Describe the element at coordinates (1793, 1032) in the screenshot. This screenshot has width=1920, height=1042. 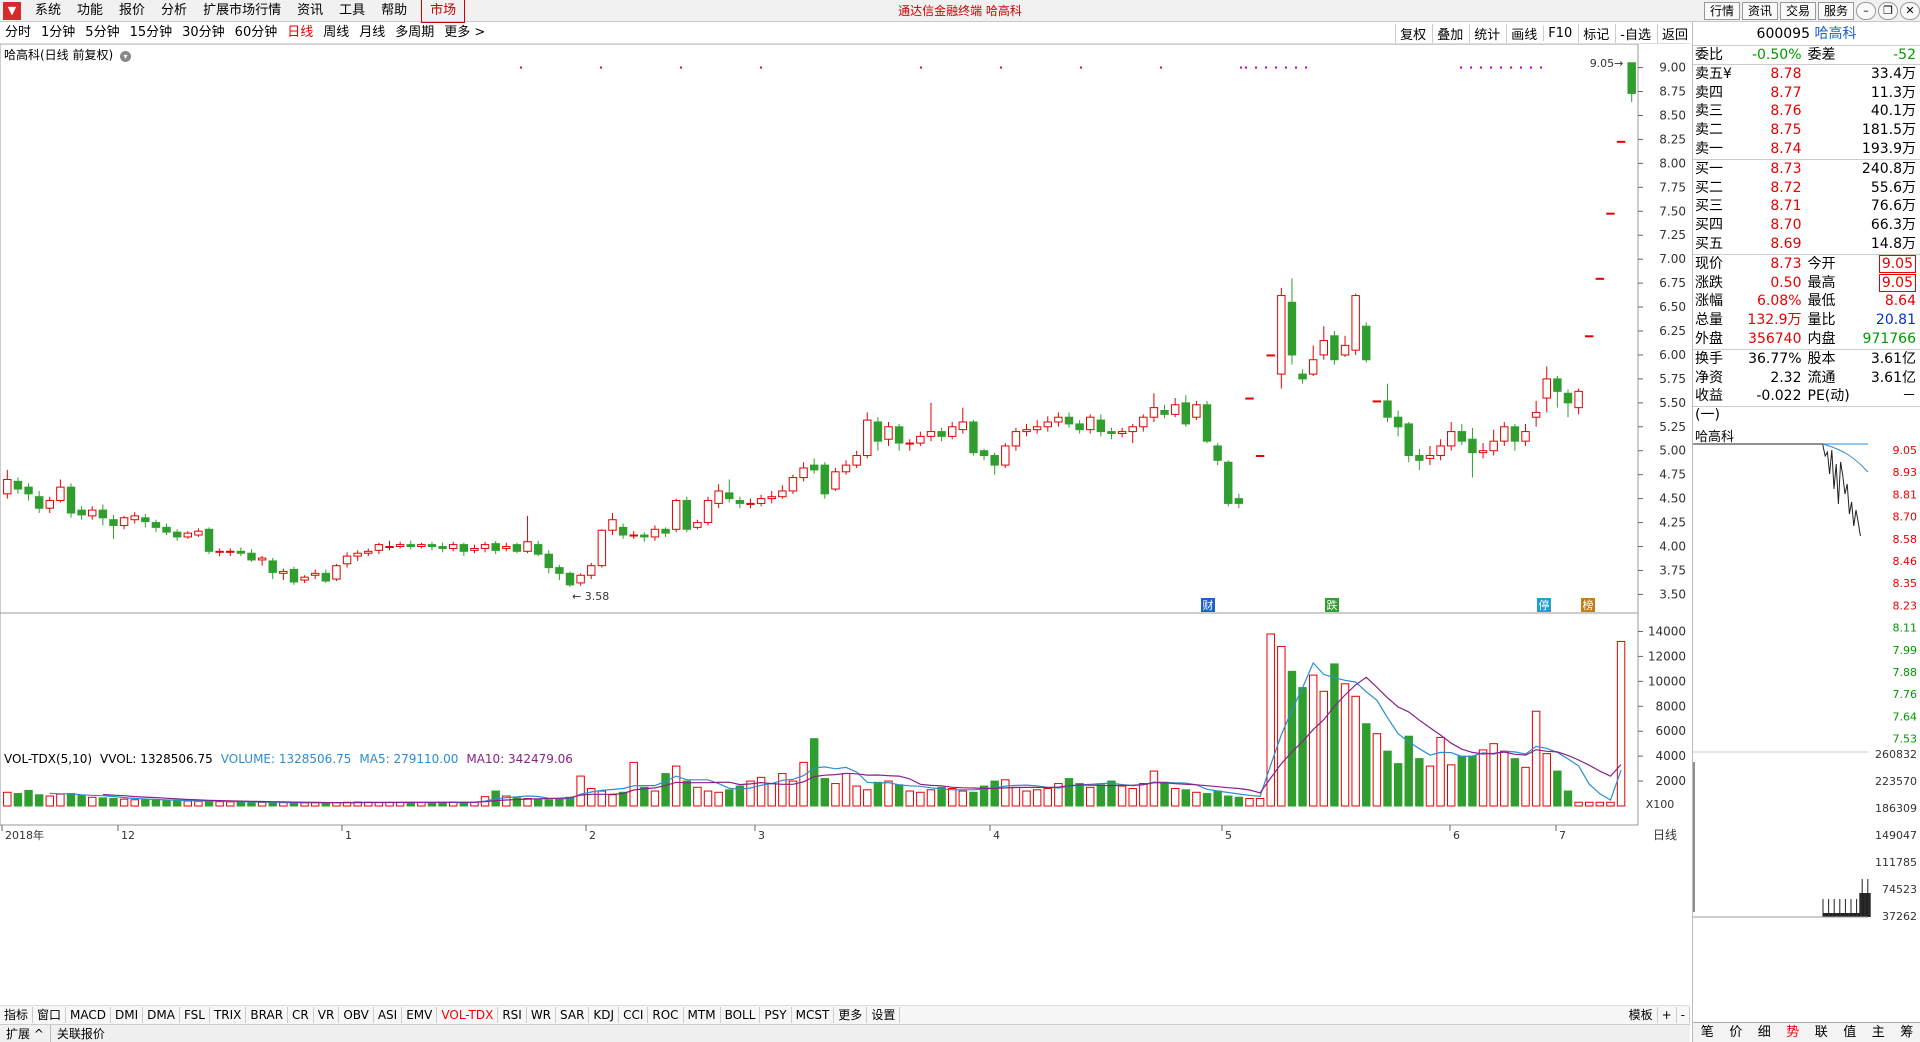
I see `right-tab-3: 势` at that location.